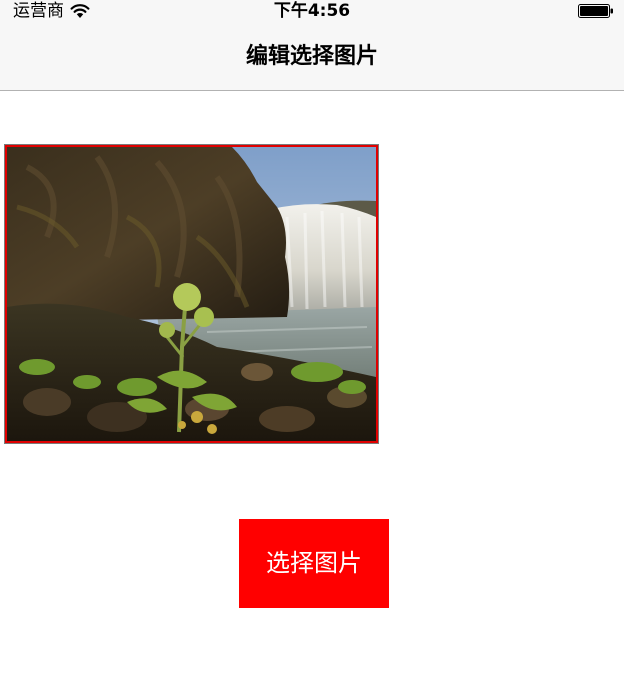 The width and height of the screenshot is (624, 690). I want to click on navigation-bar: 编辑选择图片, so click(312, 56).